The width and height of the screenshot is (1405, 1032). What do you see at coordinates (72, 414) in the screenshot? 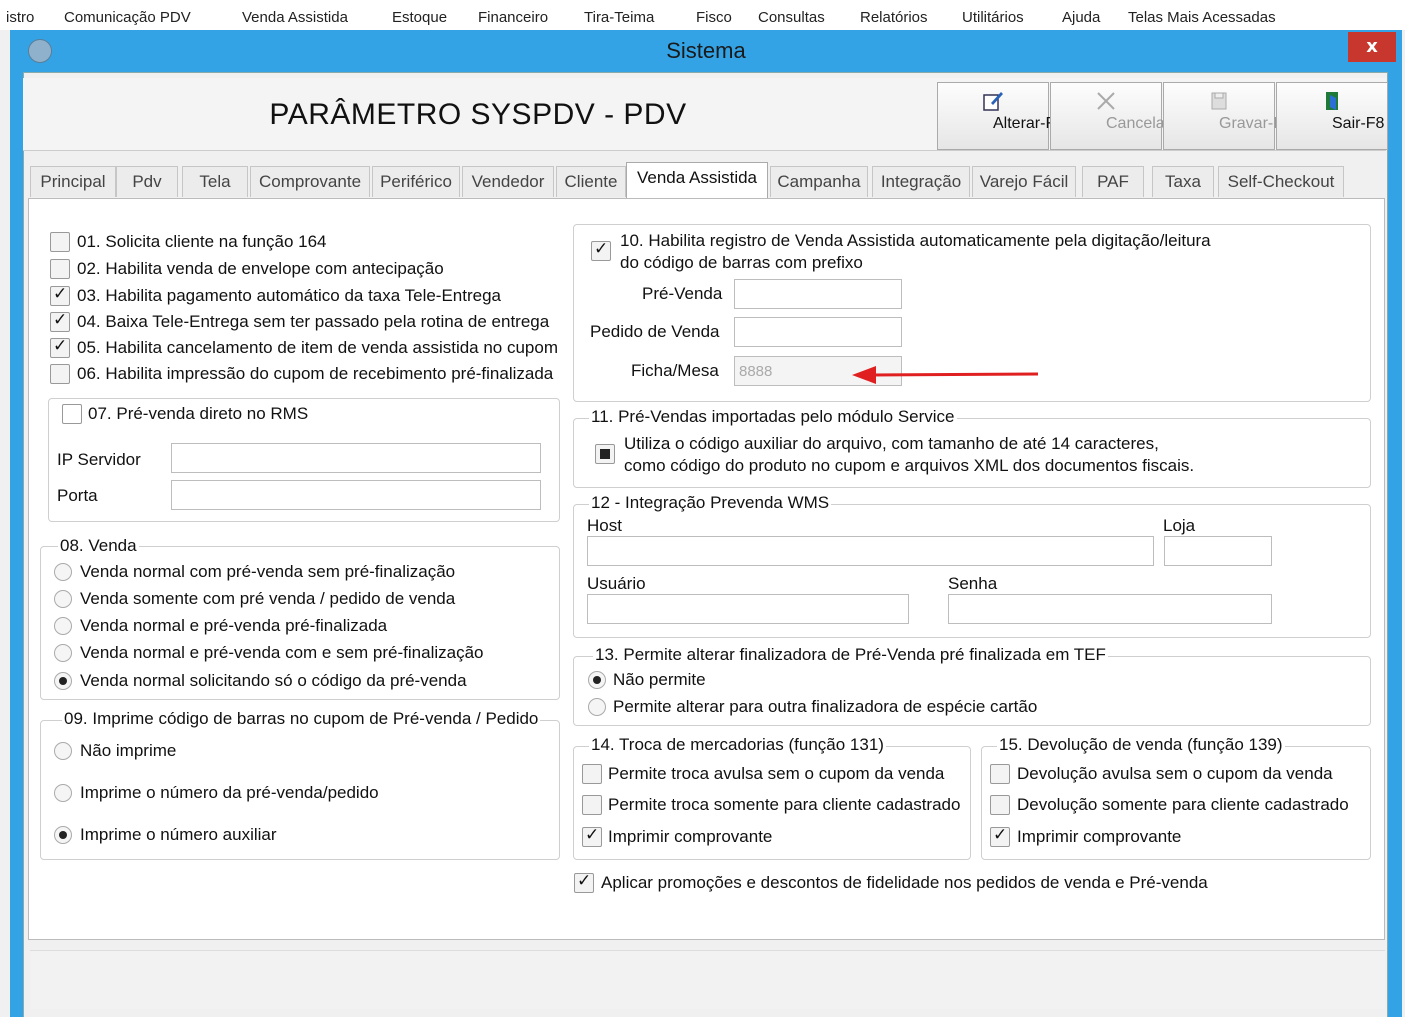
I see `opt07-checkbox` at bounding box center [72, 414].